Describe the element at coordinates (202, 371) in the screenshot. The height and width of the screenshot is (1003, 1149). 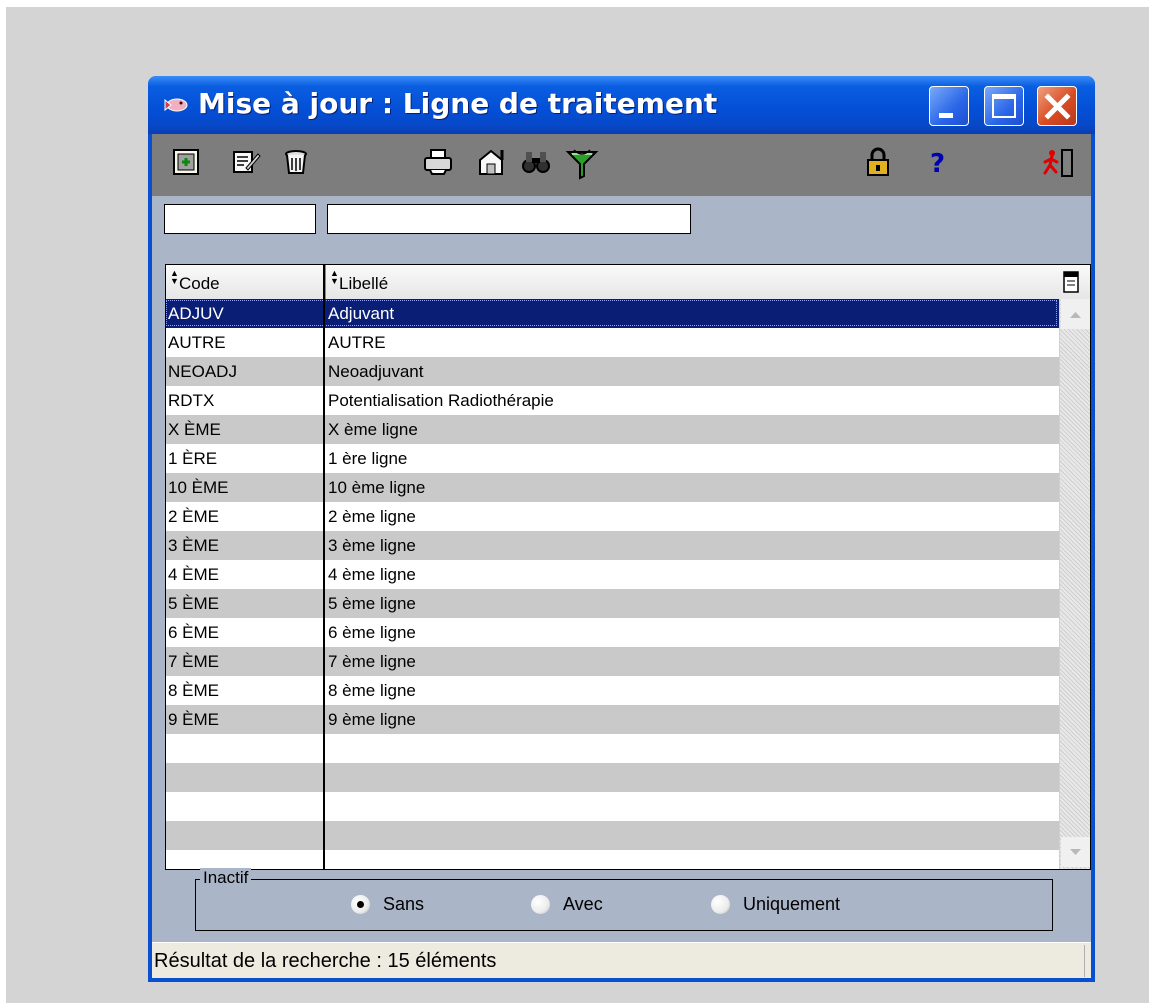
I see `cell-code: NEOADJ` at that location.